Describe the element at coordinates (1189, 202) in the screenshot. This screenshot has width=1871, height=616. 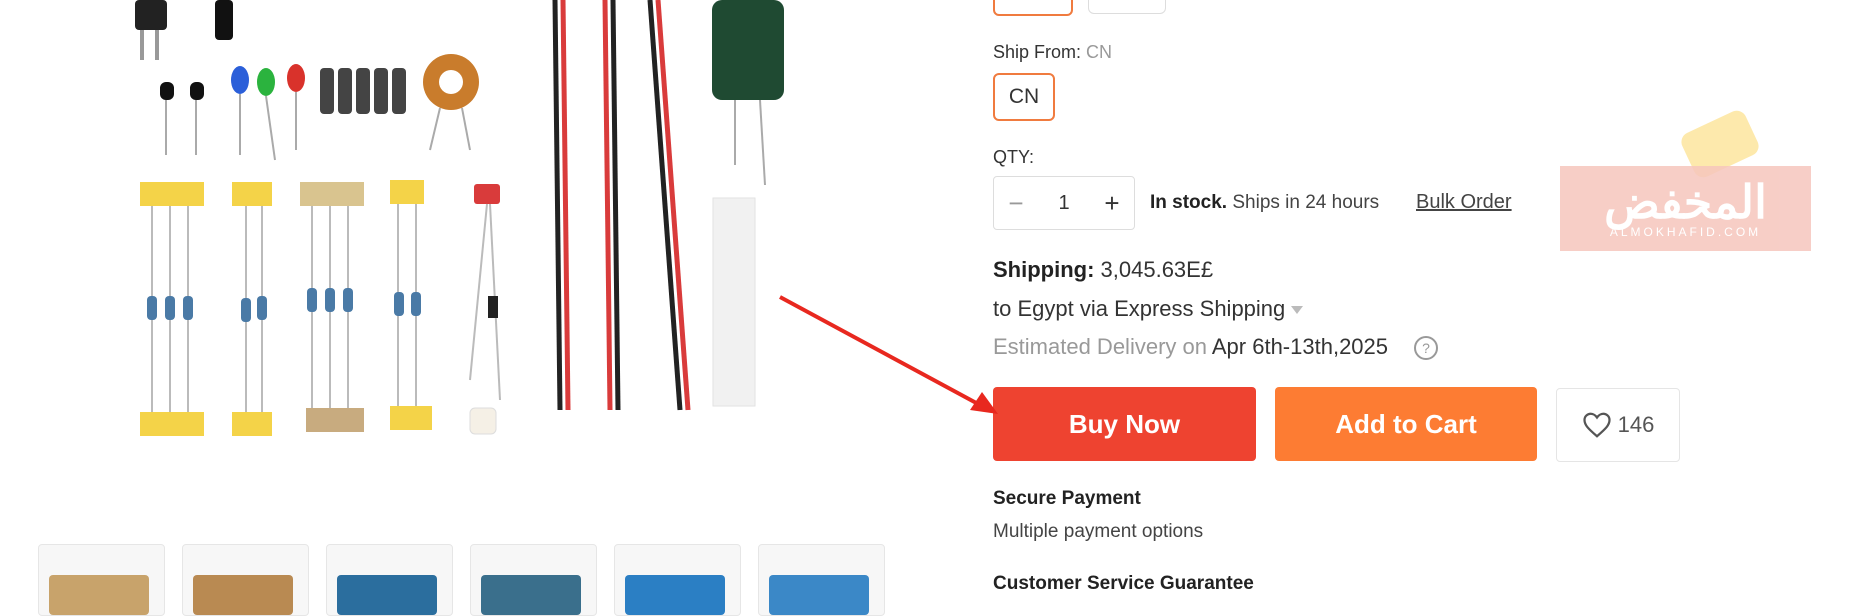
I see `stock-status-bold: In stock.` at that location.